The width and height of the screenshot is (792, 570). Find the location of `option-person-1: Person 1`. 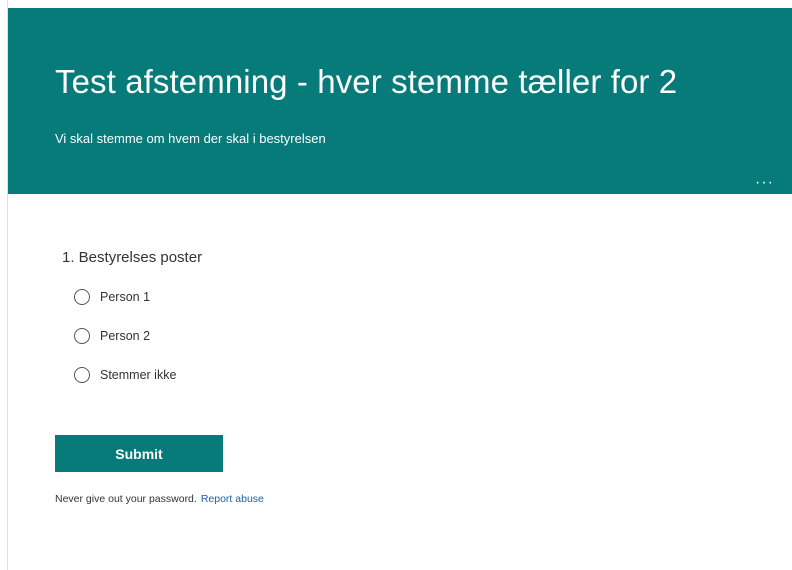

option-person-1: Person 1 is located at coordinates (112, 297).